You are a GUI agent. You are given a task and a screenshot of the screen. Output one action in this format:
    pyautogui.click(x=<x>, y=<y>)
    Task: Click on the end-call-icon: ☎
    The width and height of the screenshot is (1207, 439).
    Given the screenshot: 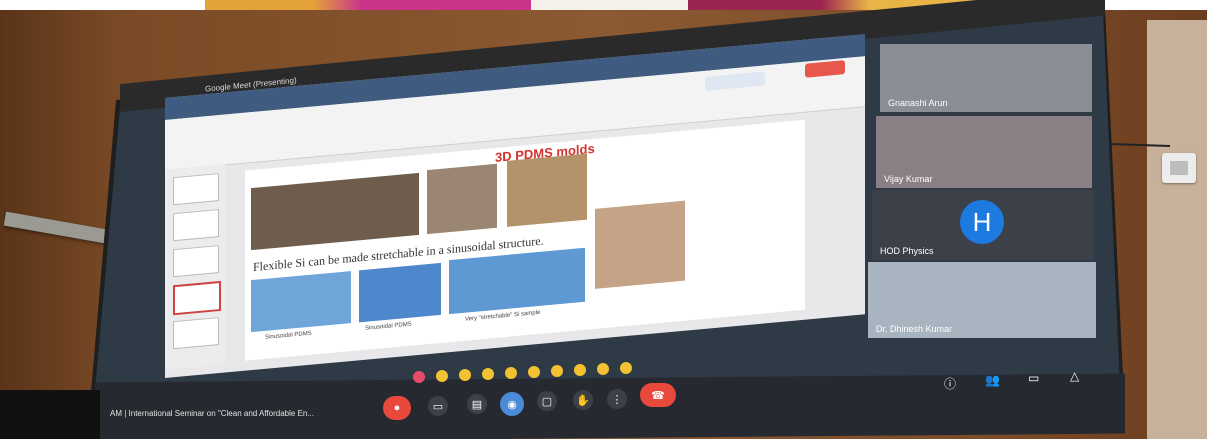 What is the action you would take?
    pyautogui.click(x=658, y=395)
    